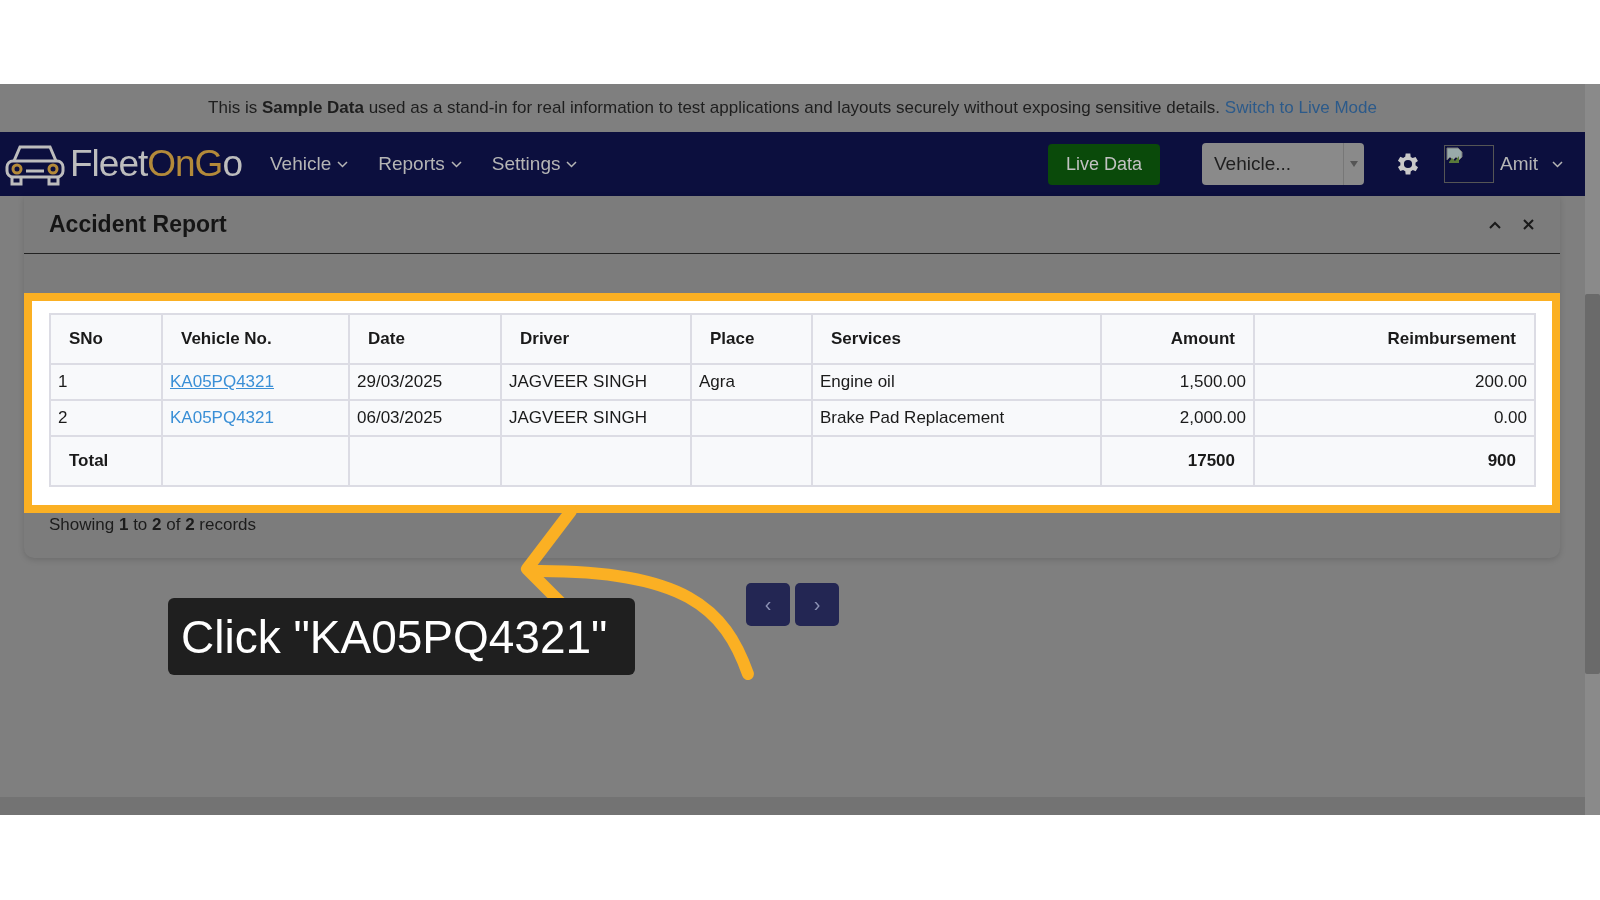  I want to click on table-cell: 2,000.00, so click(1177, 418).